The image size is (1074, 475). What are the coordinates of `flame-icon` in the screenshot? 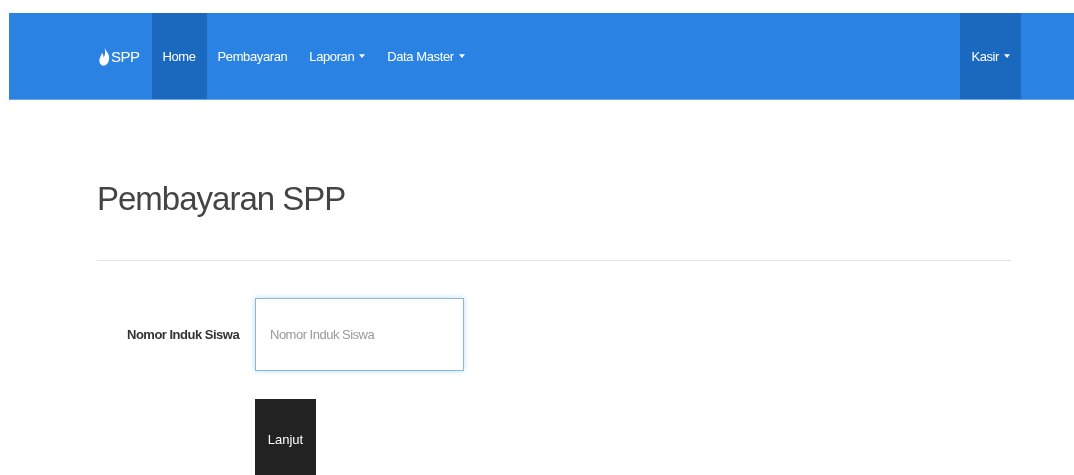 It's located at (104, 56).